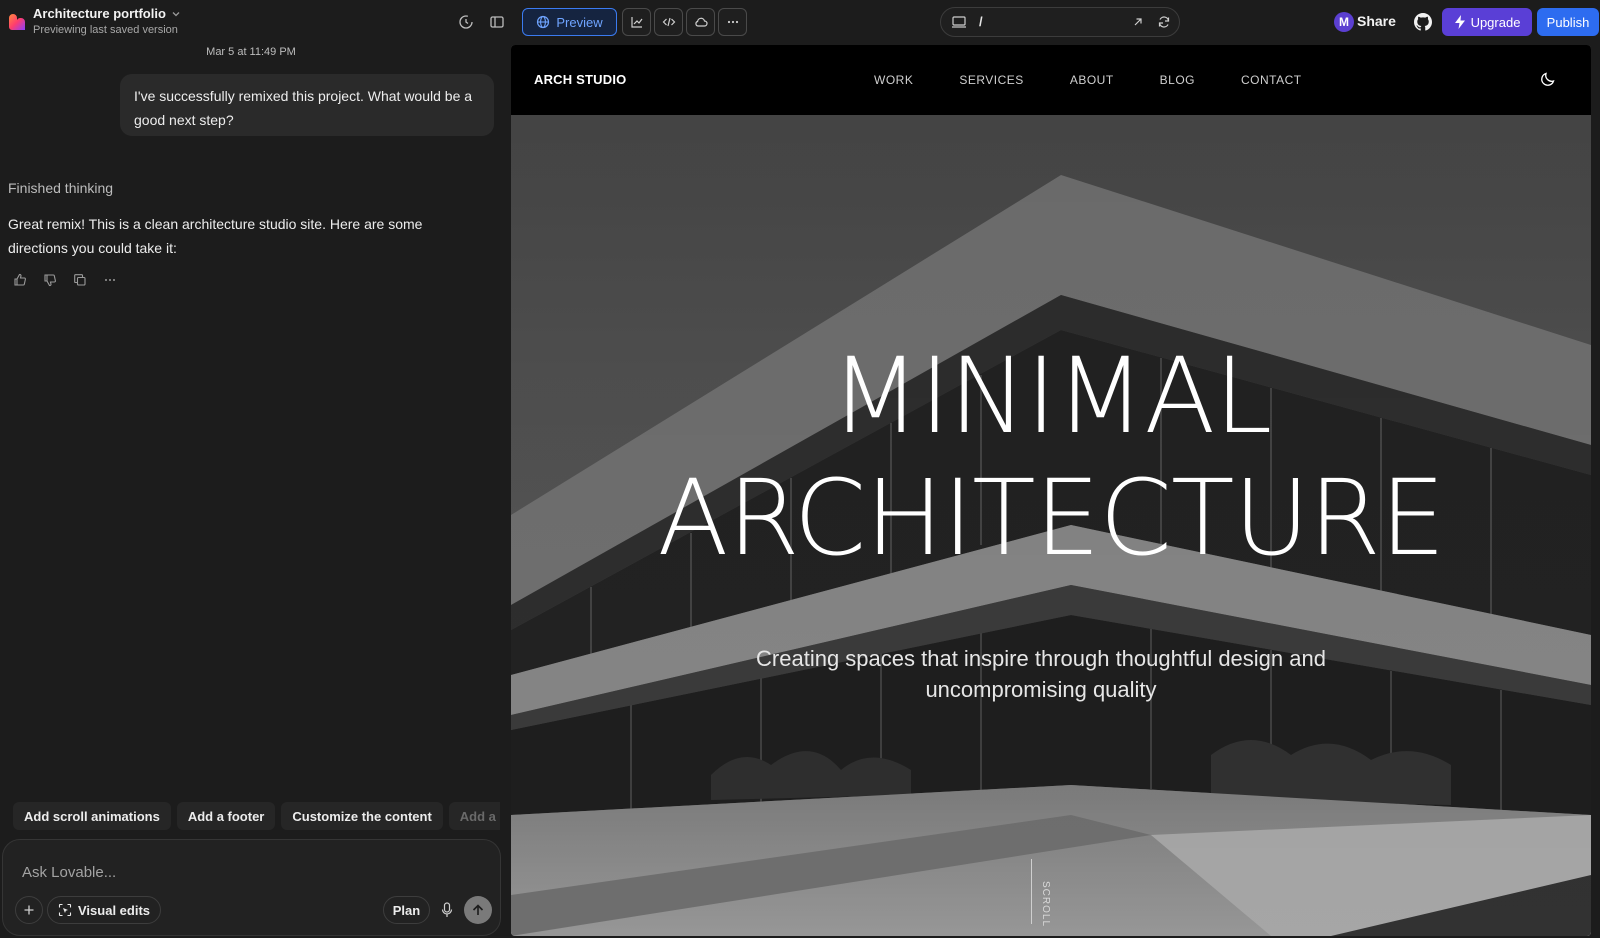  I want to click on scroll-indicator-line, so click(1031, 891).